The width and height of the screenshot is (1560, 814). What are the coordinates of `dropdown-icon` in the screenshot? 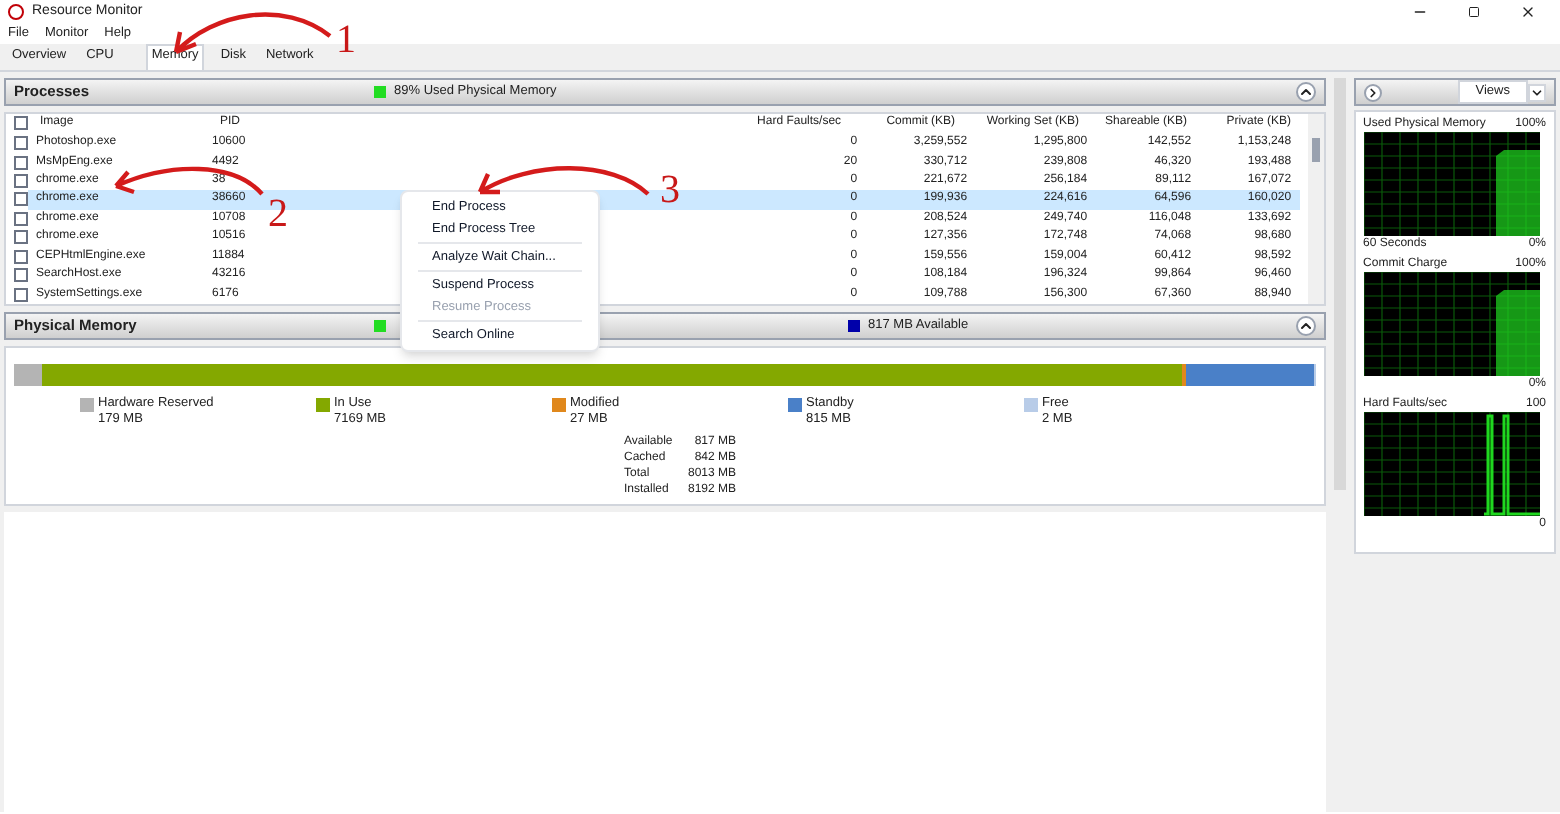 It's located at (1537, 92).